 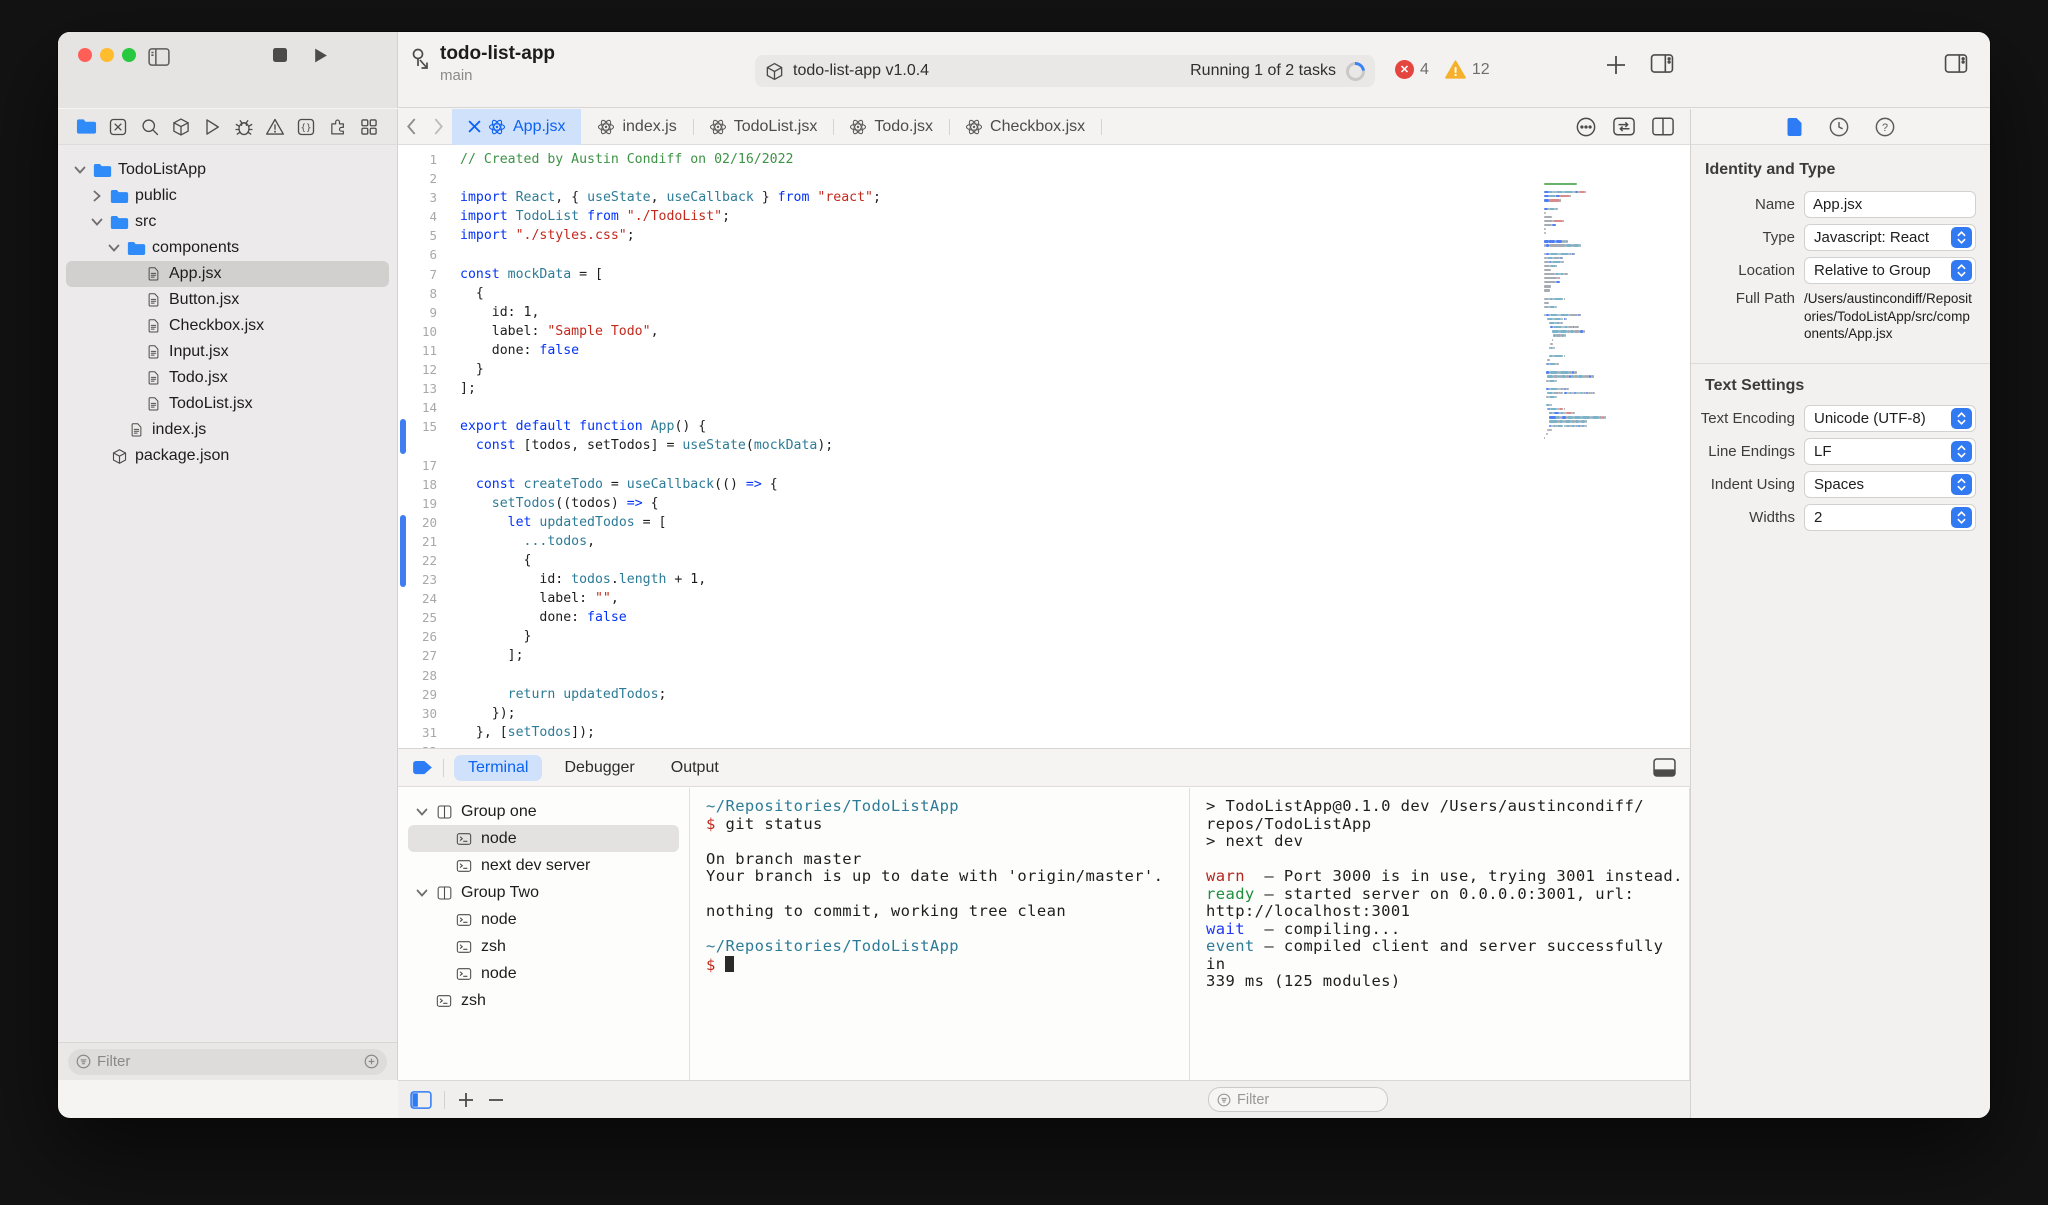 I want to click on split-editor-icon, so click(x=1663, y=126).